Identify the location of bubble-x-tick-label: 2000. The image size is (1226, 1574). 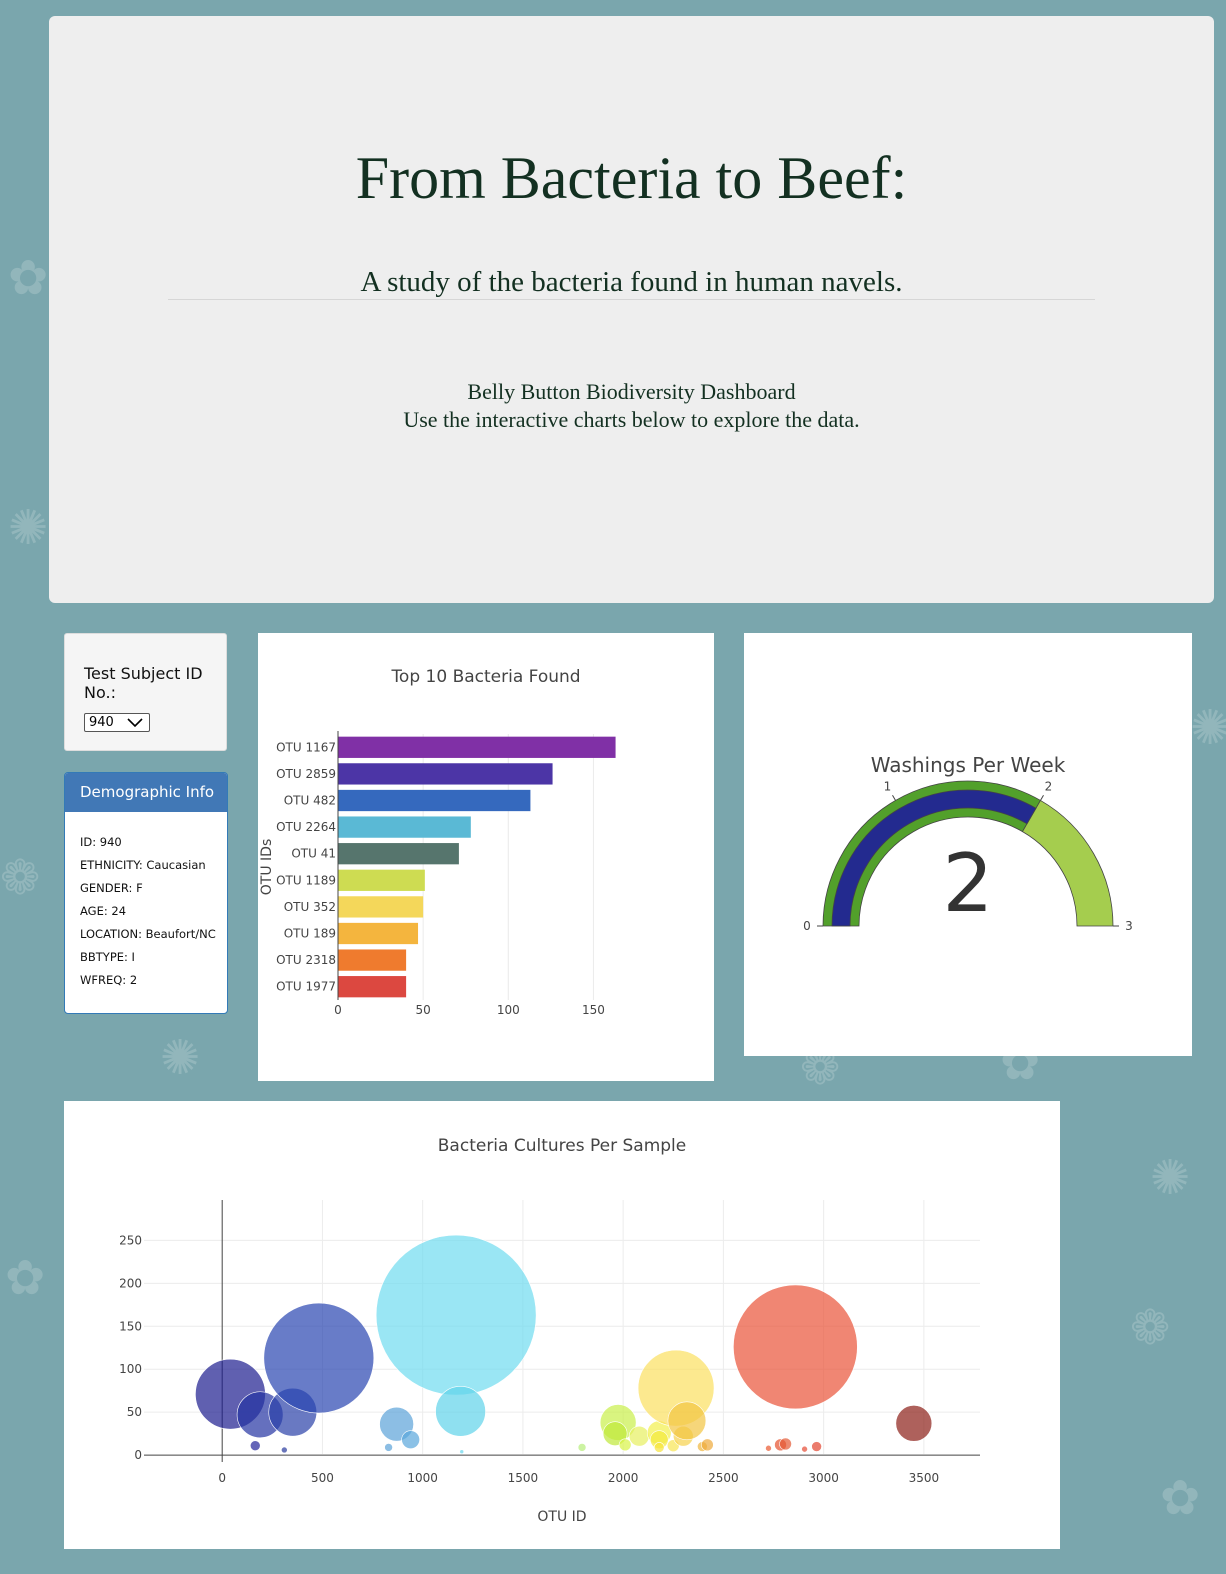
(623, 1478).